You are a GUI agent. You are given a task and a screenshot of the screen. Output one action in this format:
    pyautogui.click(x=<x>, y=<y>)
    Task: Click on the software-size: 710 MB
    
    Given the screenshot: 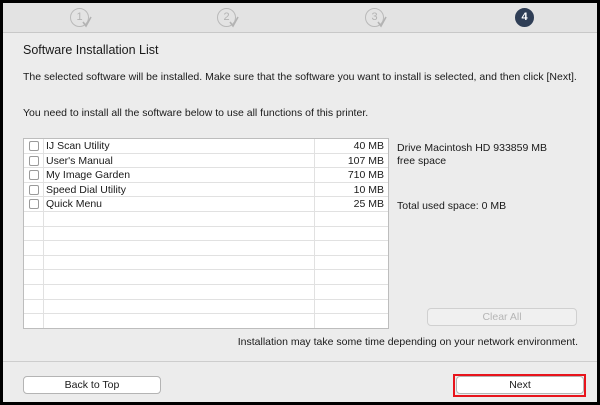 What is the action you would take?
    pyautogui.click(x=365, y=175)
    